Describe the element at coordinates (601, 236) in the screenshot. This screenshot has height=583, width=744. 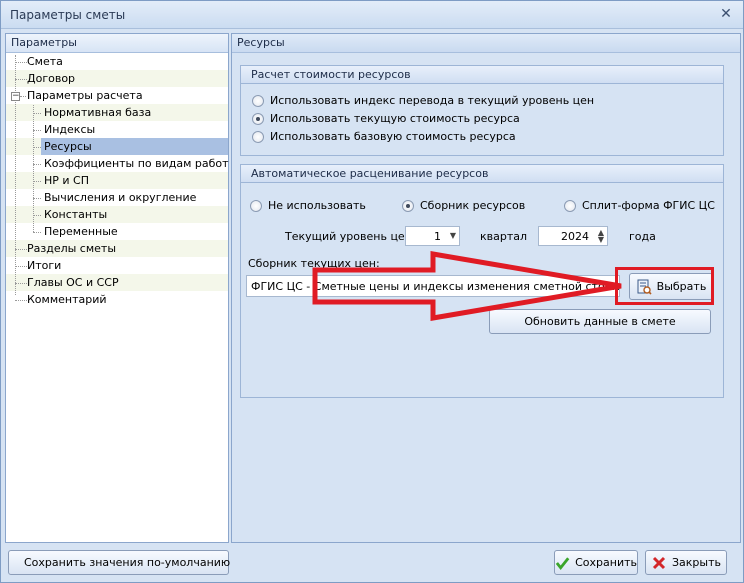
I see `stepper-icon: ▲ ▼` at that location.